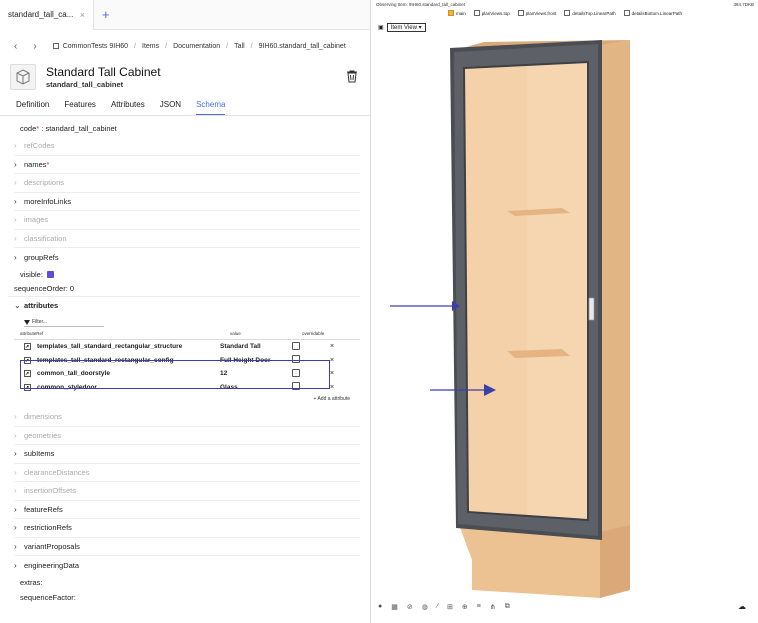 The height and width of the screenshot is (623, 758). What do you see at coordinates (36, 220) in the screenshot?
I see `node-label: images` at bounding box center [36, 220].